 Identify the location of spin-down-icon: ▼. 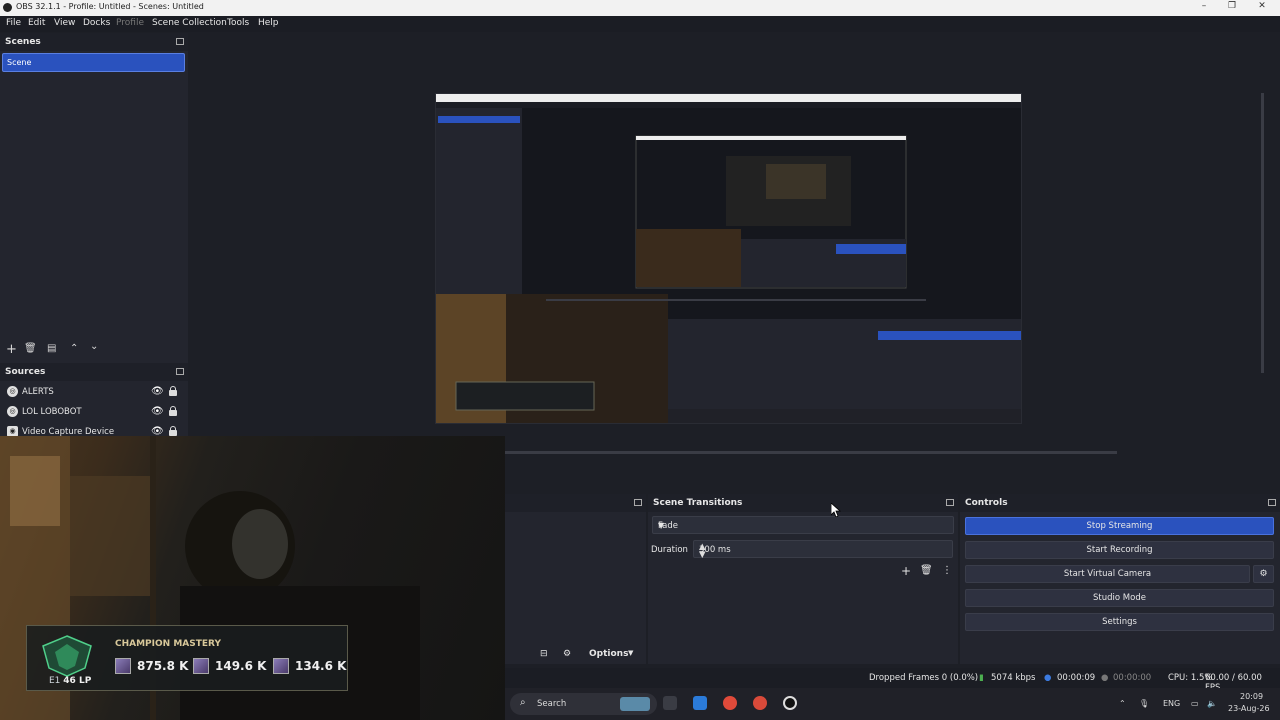
(824, 555).